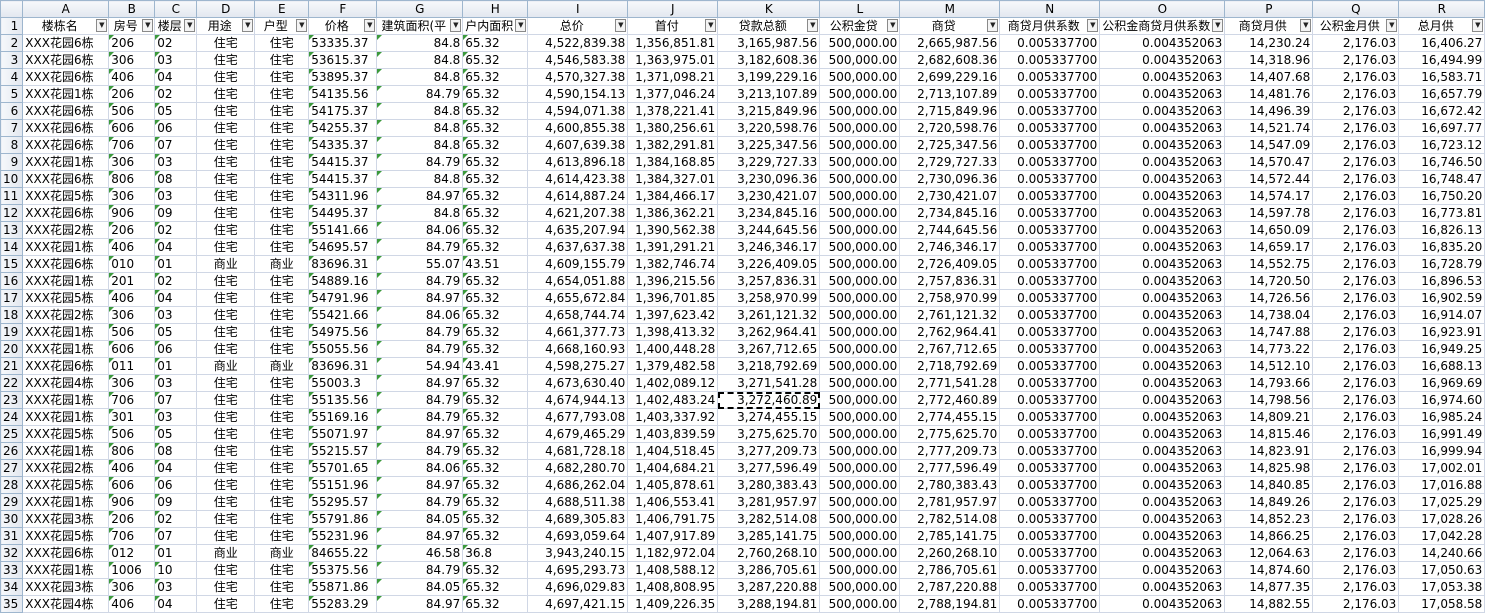  Describe the element at coordinates (1269, 451) in the screenshot. I see `cell: 14,823.91` at that location.